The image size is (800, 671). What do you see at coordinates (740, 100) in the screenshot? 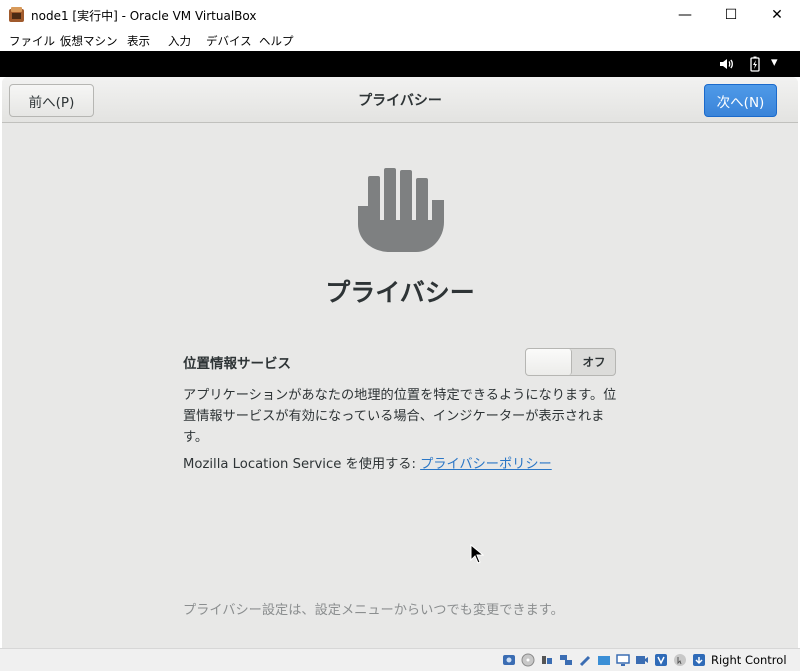
I see `next-button: 次へ(N)` at bounding box center [740, 100].